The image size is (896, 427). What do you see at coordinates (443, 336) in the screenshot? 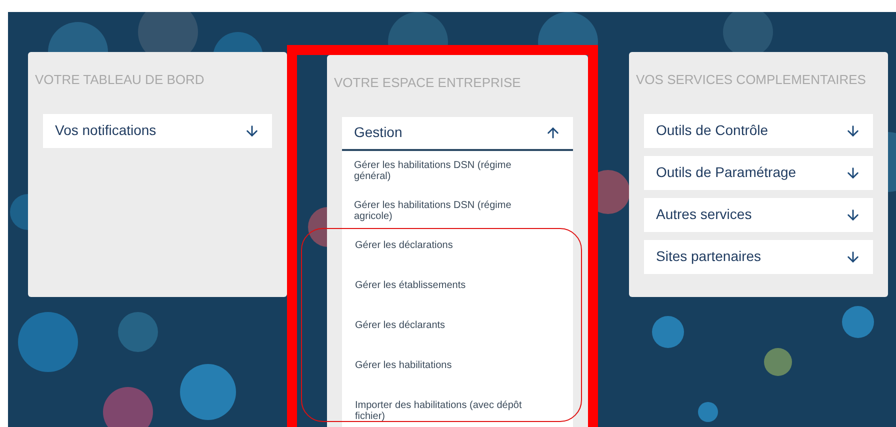
I see `submenu-link: Gérer les déclarants` at bounding box center [443, 336].